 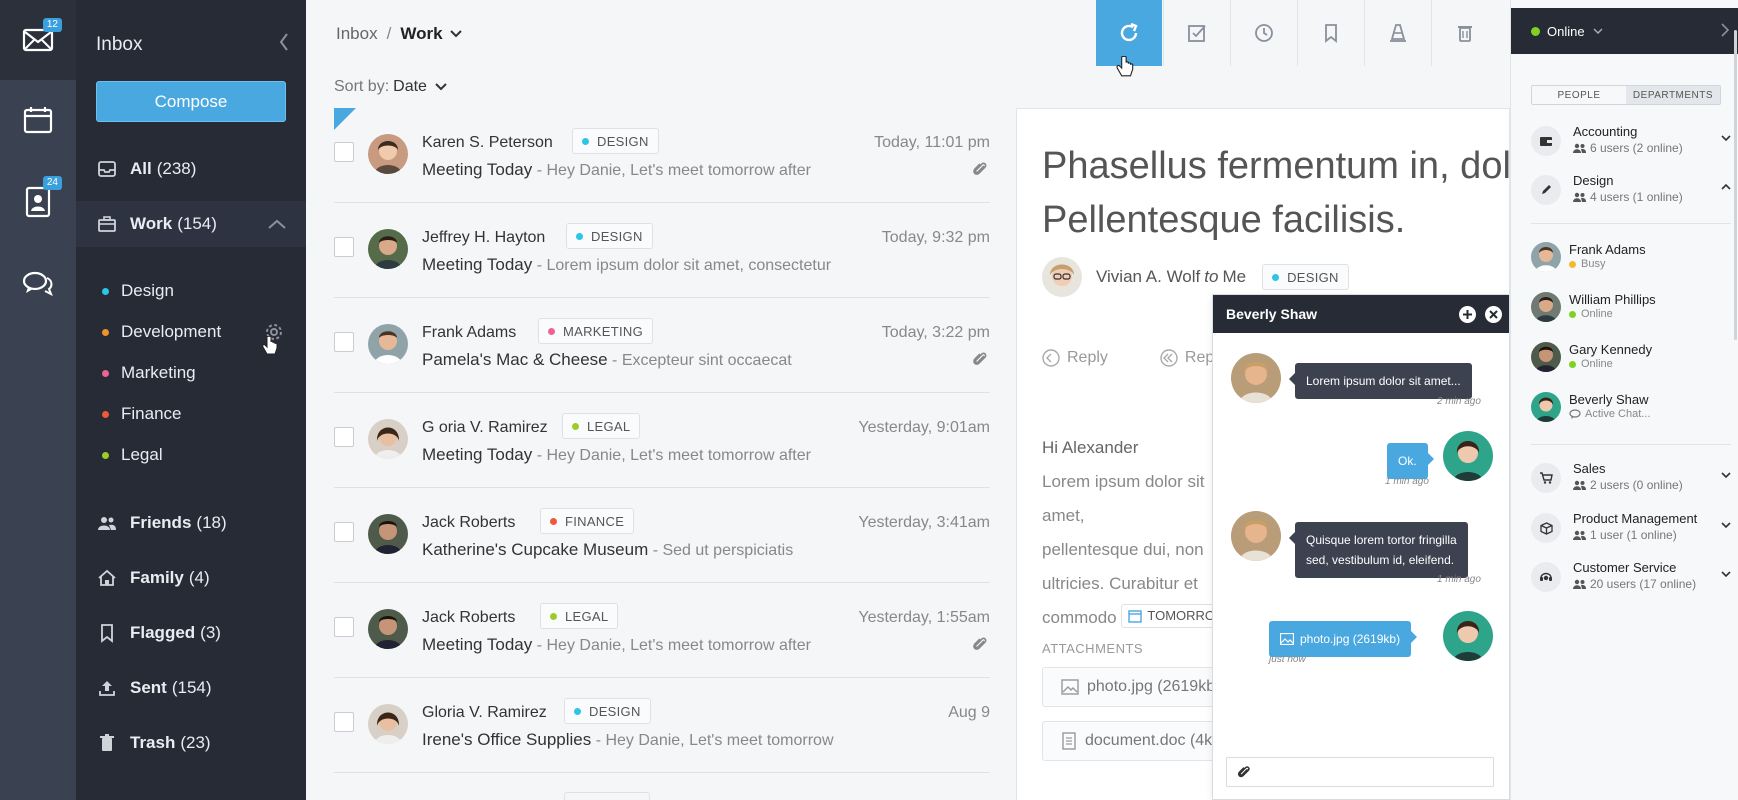 What do you see at coordinates (284, 42) in the screenshot?
I see `collapse-sidebar-button` at bounding box center [284, 42].